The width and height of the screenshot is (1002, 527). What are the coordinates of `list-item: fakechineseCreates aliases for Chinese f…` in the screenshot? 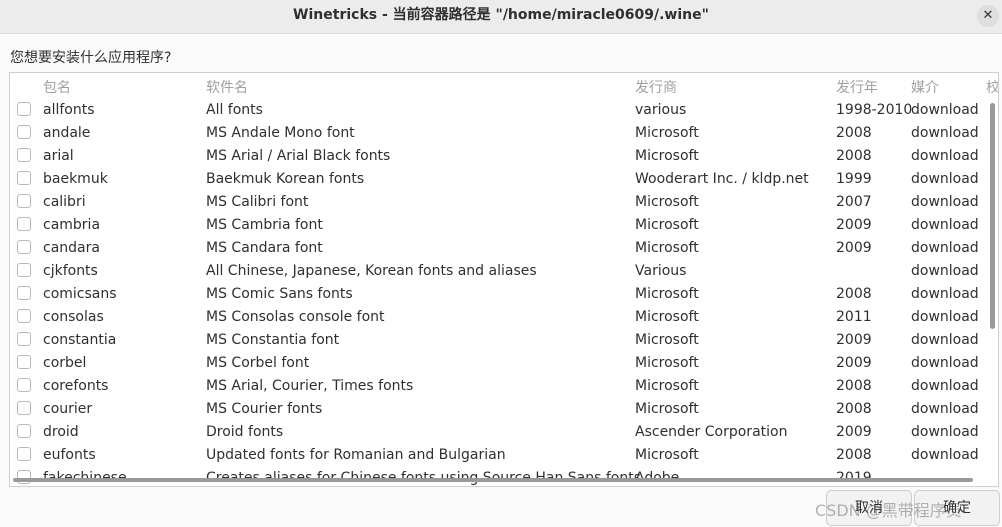 It's located at (504, 476).